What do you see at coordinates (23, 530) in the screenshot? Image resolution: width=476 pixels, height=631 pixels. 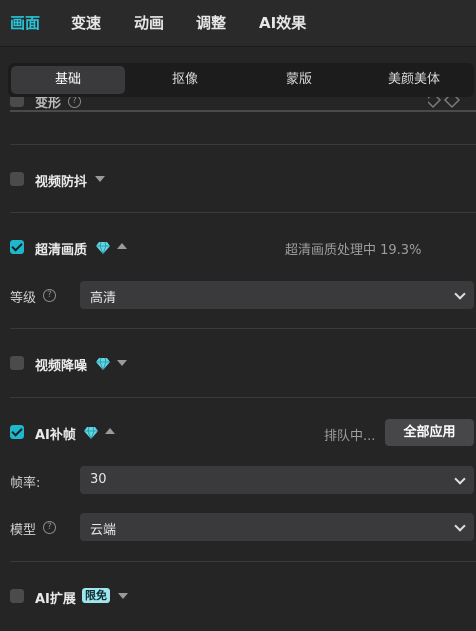 I see `model-label: 模型` at bounding box center [23, 530].